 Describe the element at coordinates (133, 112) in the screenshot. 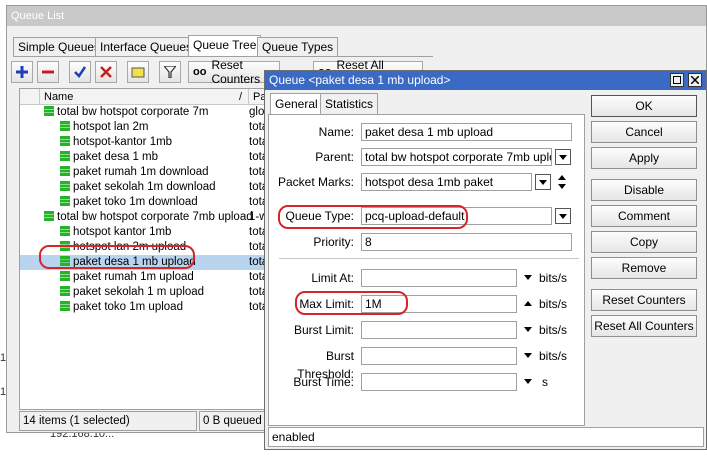

I see `row-name: total bw hotspot corporate 7m` at that location.